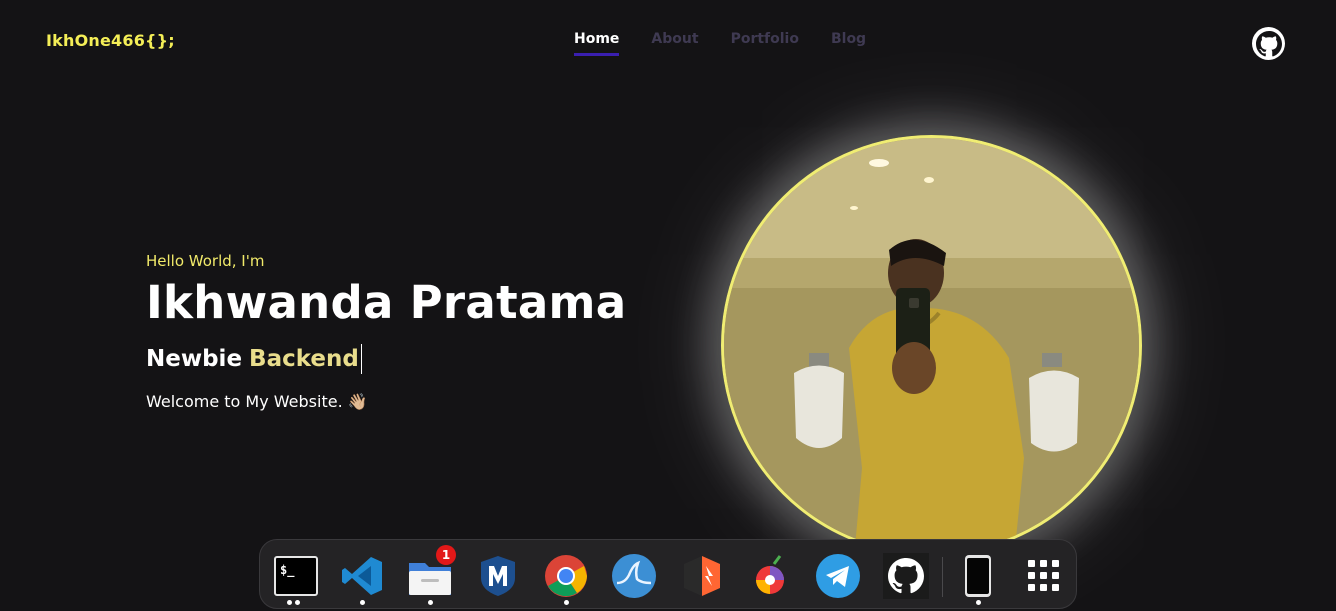 The height and width of the screenshot is (611, 1336). What do you see at coordinates (668, 574) in the screenshot?
I see `taskbar-dock: $_ 1` at bounding box center [668, 574].